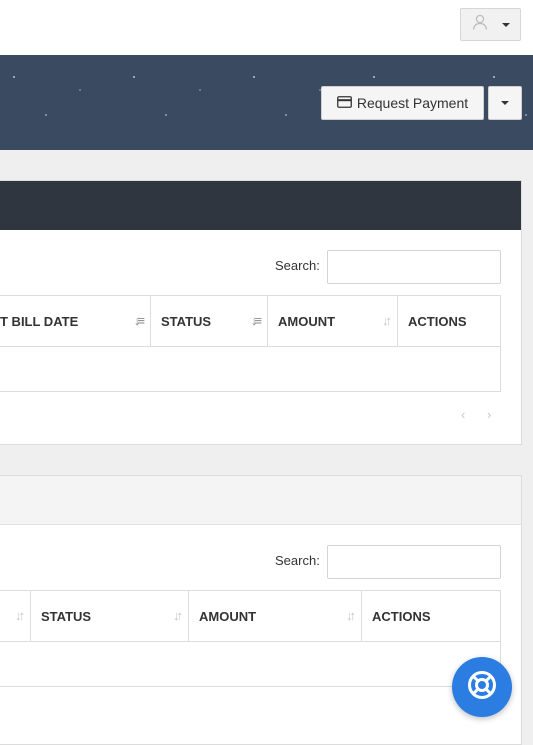 Image resolution: width=533 pixels, height=745 pixels. What do you see at coordinates (266, 27) in the screenshot?
I see `top-navbar` at bounding box center [266, 27].